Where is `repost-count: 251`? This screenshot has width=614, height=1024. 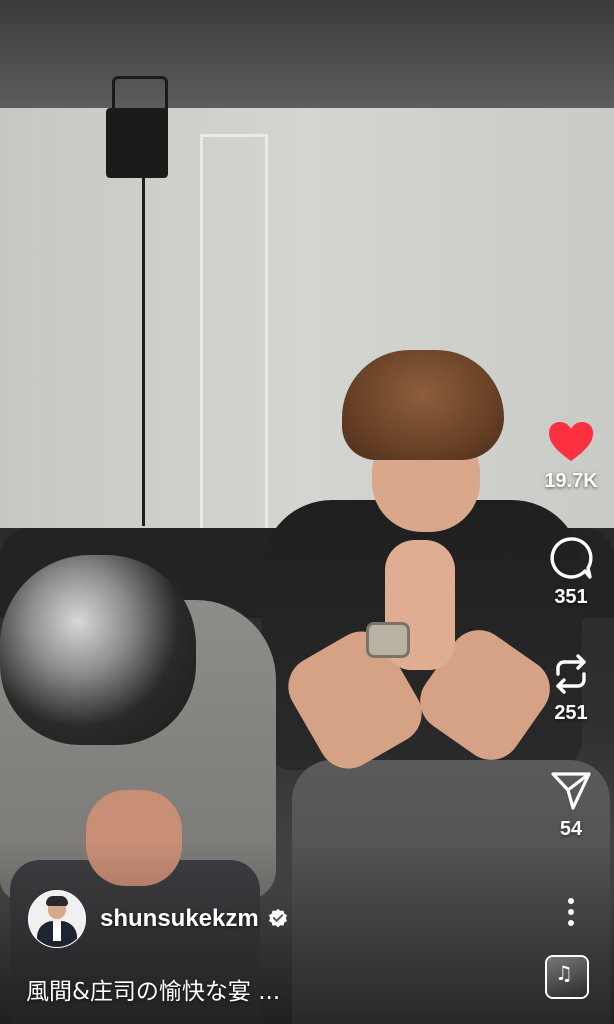 repost-count: 251 is located at coordinates (570, 713).